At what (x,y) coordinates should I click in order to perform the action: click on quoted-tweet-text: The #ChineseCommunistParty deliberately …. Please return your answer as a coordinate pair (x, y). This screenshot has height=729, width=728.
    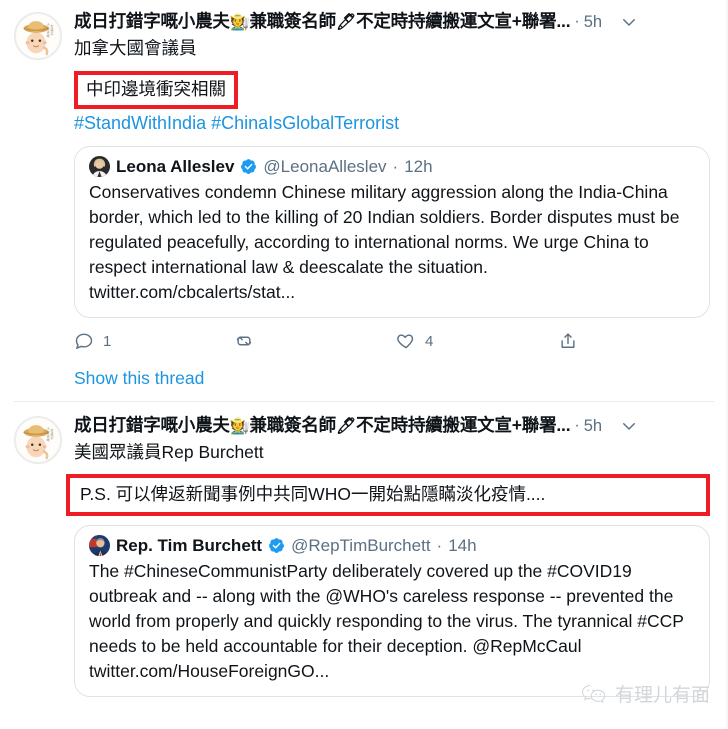
    Looking at the image, I should click on (386, 621).